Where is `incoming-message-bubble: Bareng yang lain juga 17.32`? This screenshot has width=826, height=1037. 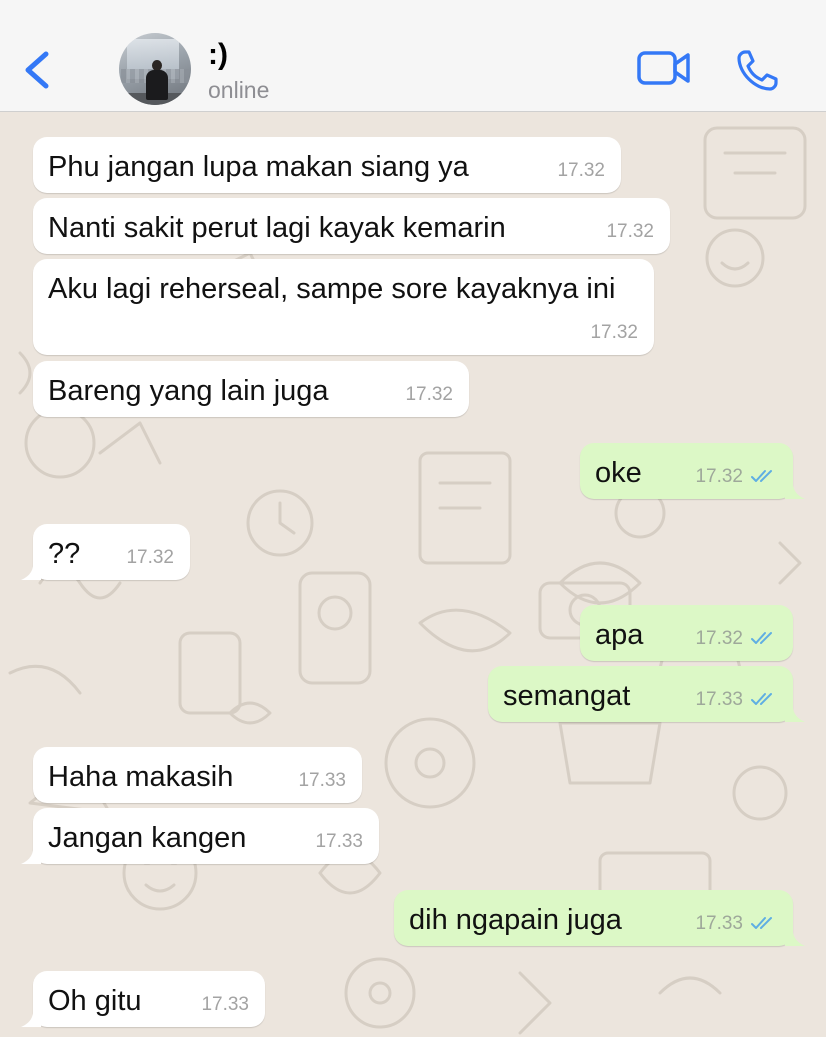 incoming-message-bubble: Bareng yang lain juga 17.32 is located at coordinates (251, 389).